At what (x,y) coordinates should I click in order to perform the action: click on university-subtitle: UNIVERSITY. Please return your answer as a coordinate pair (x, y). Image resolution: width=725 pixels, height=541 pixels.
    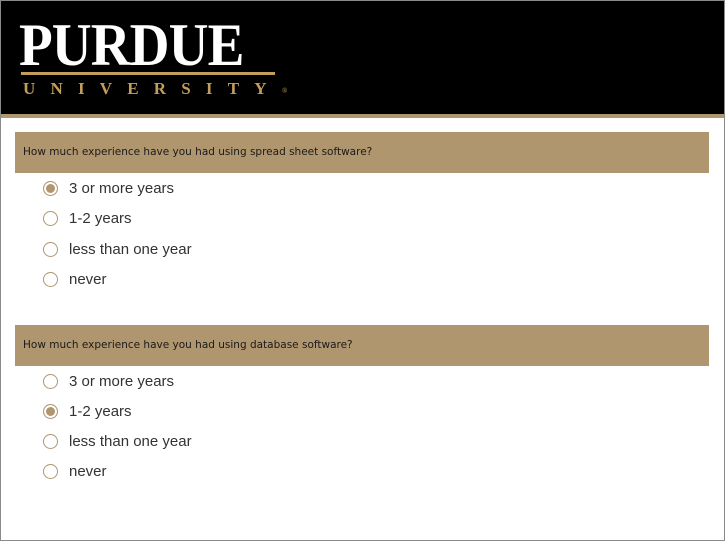
    Looking at the image, I should click on (152, 88).